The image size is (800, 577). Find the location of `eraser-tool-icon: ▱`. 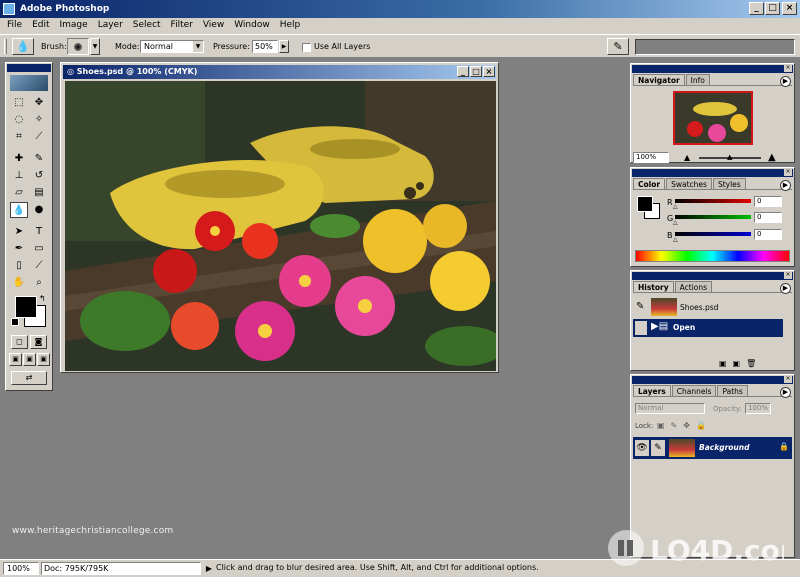

eraser-tool-icon: ▱ is located at coordinates (19, 193).